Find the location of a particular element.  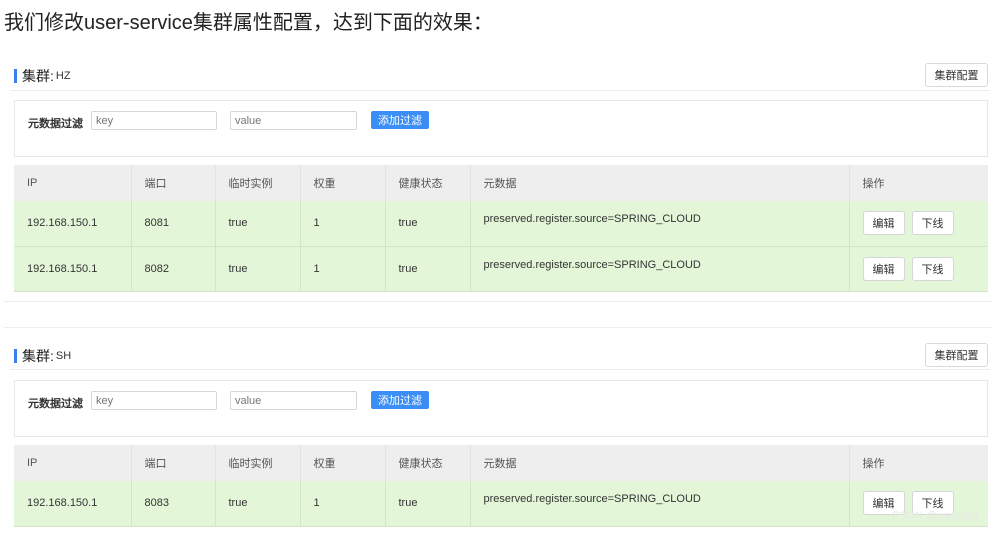

intro-text: 我们修改user-service集群属性配置，达到下面的效果： is located at coordinates (248, 23).